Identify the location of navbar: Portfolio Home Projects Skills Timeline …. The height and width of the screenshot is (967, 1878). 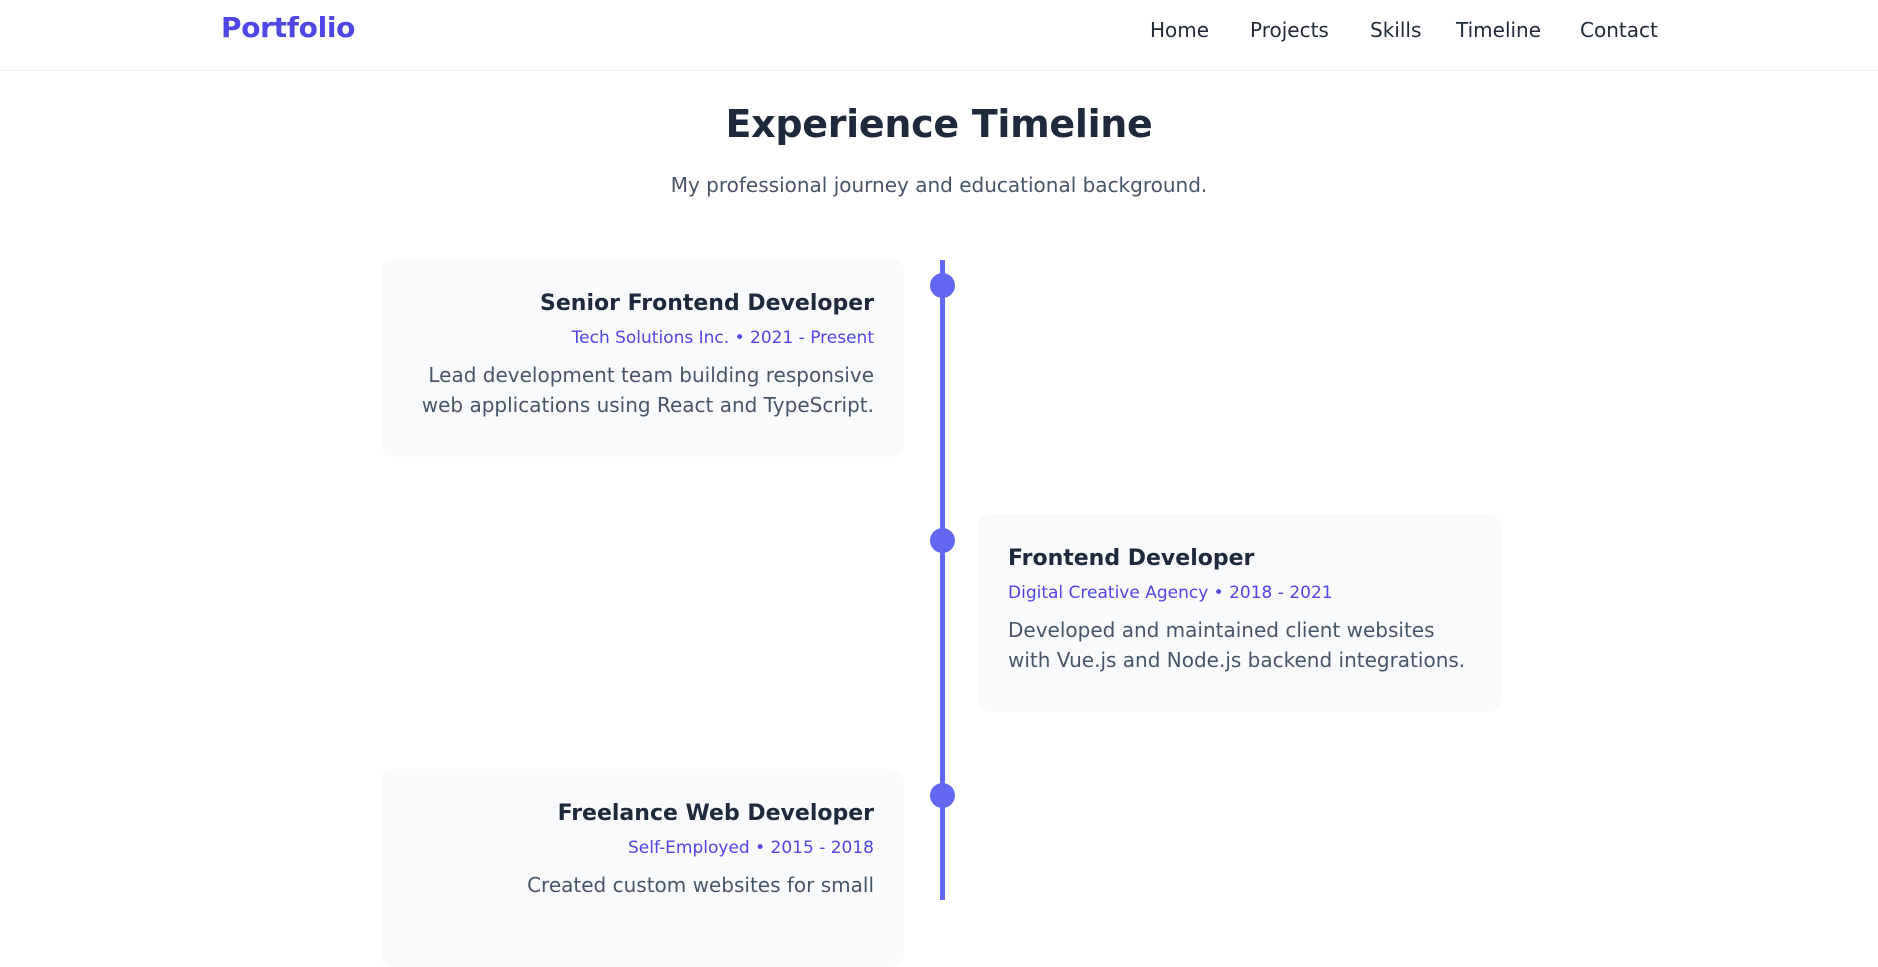
(939, 35).